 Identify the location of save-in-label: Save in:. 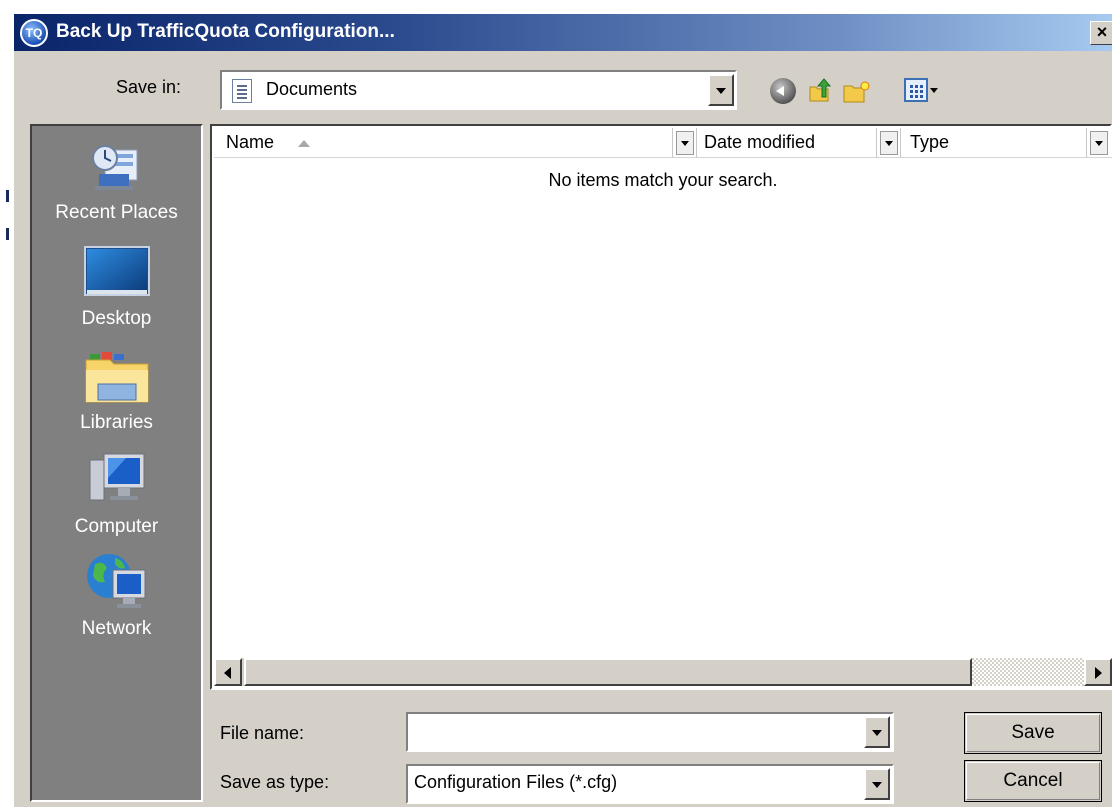
(149, 87).